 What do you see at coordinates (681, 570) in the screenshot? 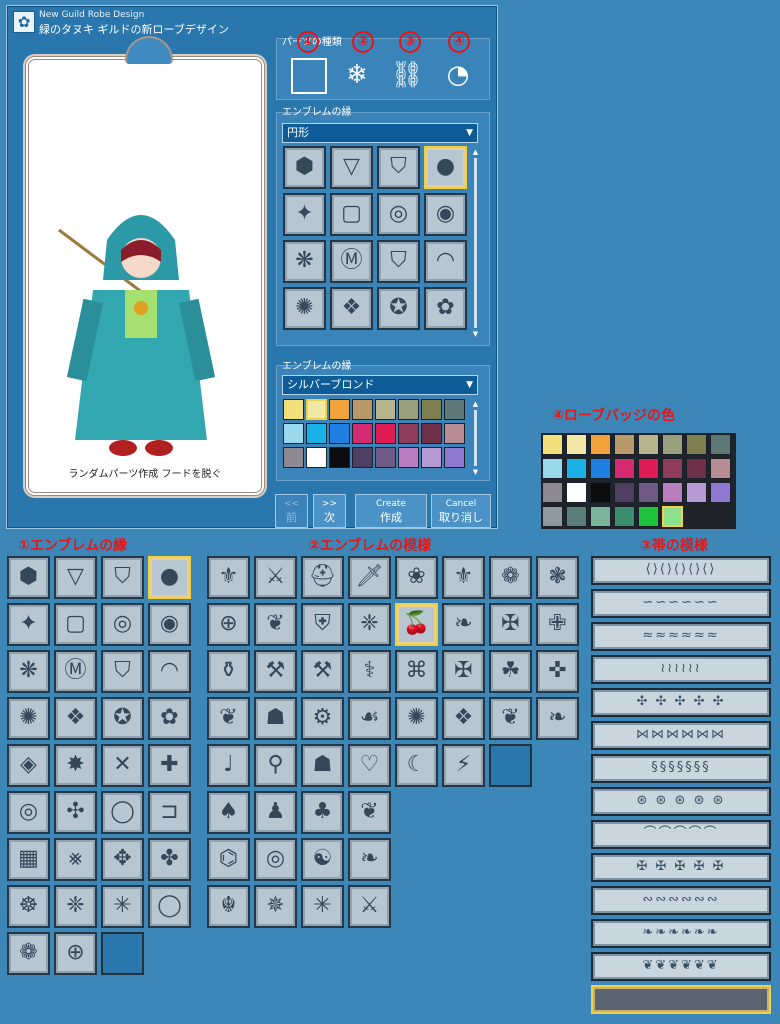
I see `band-pattern-tile: ⟨⟩⟨⟩⟨⟩⟨⟩⟨⟩` at bounding box center [681, 570].